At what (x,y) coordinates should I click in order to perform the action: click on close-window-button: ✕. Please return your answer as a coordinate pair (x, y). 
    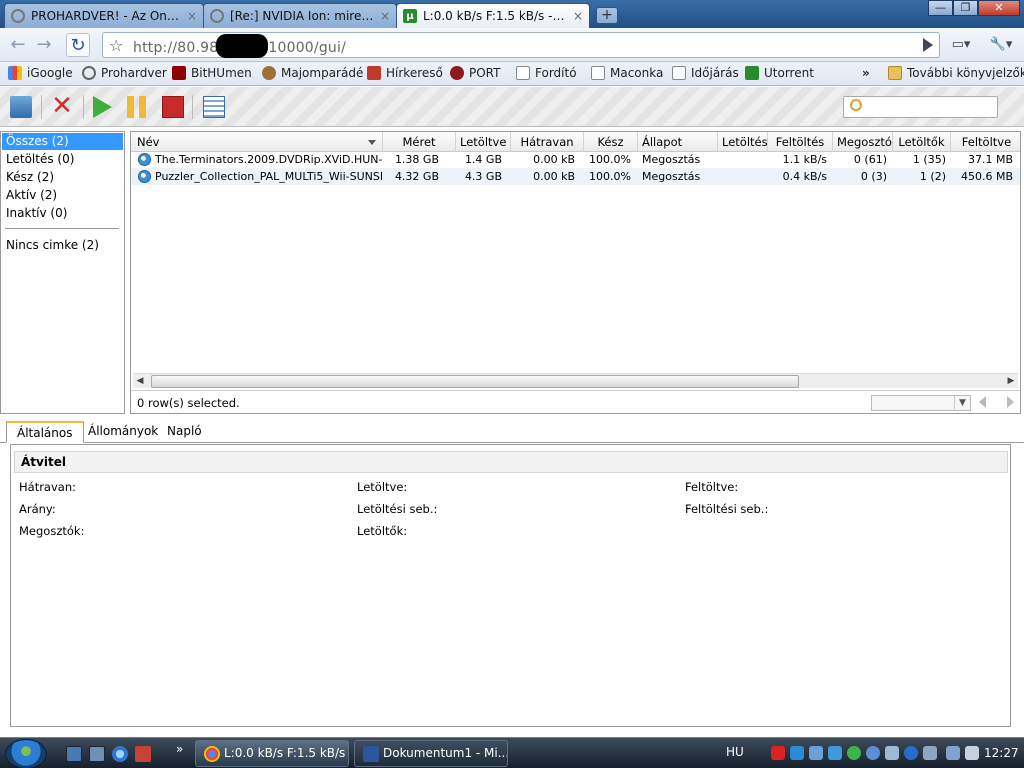
    Looking at the image, I should click on (999, 8).